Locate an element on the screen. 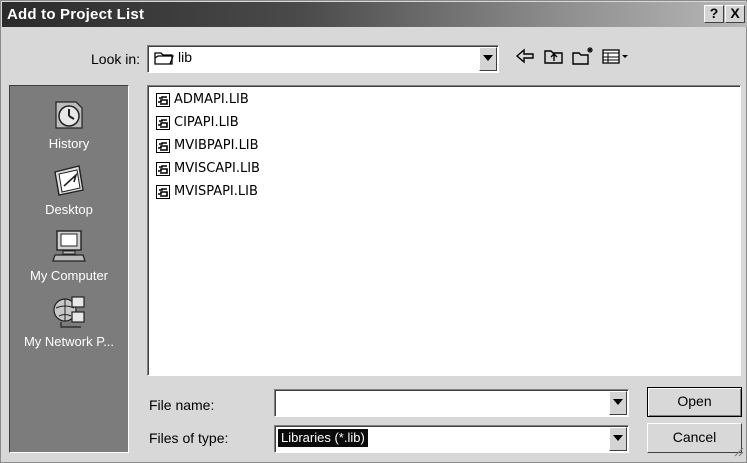 This screenshot has width=747, height=463. file-name-label: File name: is located at coordinates (182, 405).